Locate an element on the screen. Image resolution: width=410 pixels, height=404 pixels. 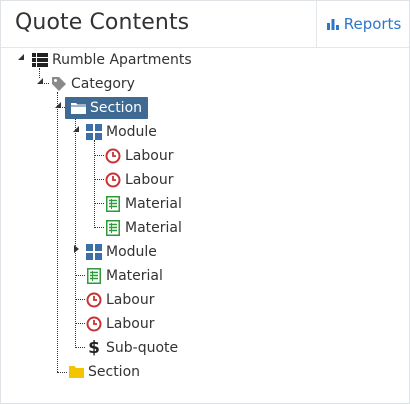
tree-node-section: Section is located at coordinates (103, 372).